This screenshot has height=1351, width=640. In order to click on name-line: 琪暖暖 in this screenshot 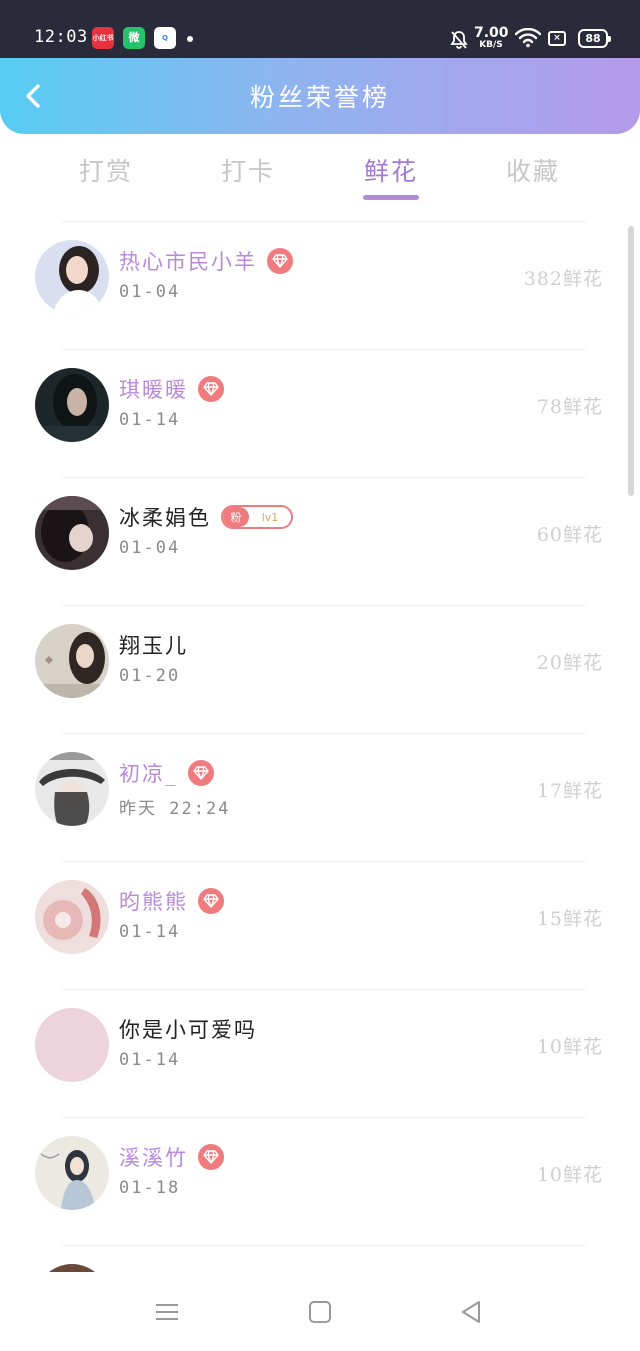, I will do `click(171, 389)`.